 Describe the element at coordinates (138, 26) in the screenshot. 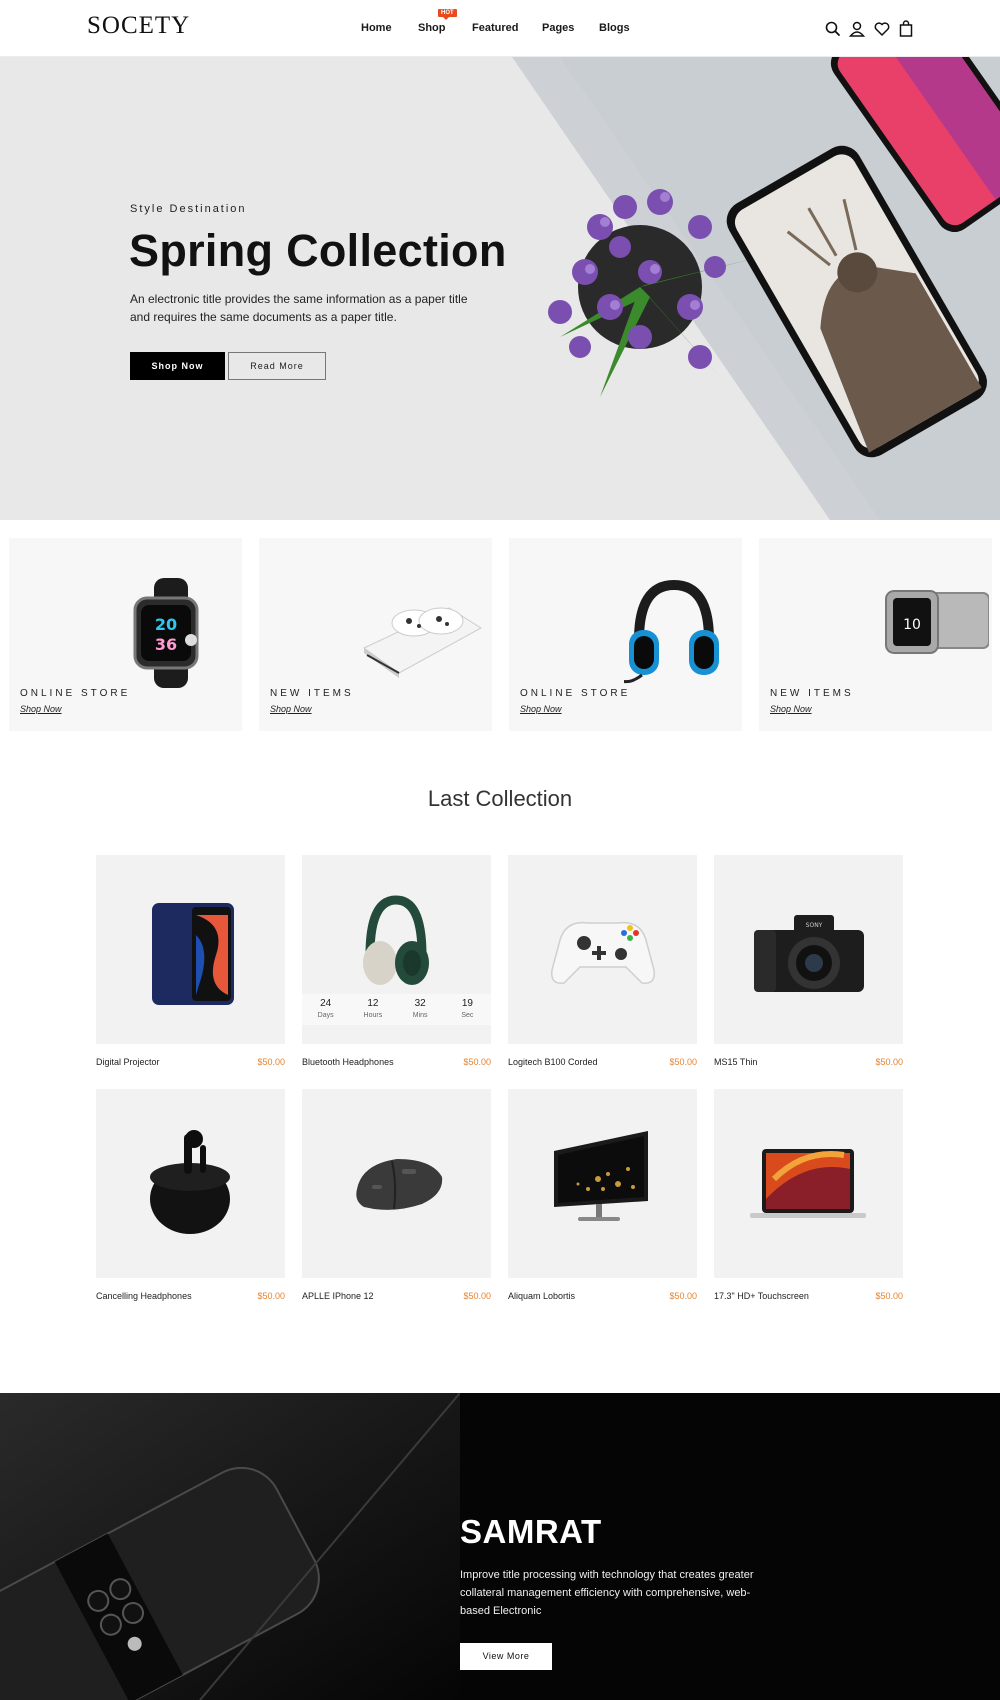

I see `site-logo: SOCETY` at that location.